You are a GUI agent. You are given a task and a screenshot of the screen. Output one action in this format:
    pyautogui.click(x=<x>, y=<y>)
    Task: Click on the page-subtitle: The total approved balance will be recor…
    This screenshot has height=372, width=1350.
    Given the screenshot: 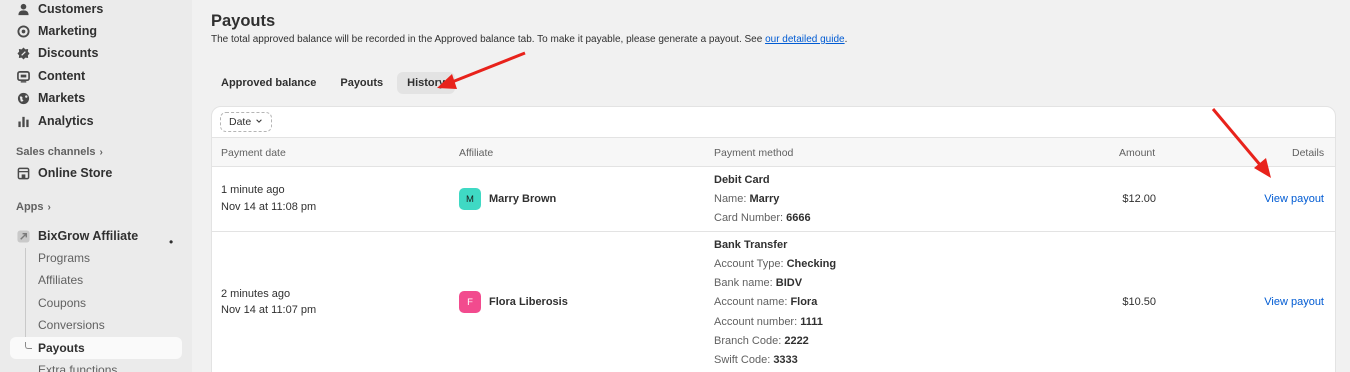 What is the action you would take?
    pyautogui.click(x=529, y=39)
    